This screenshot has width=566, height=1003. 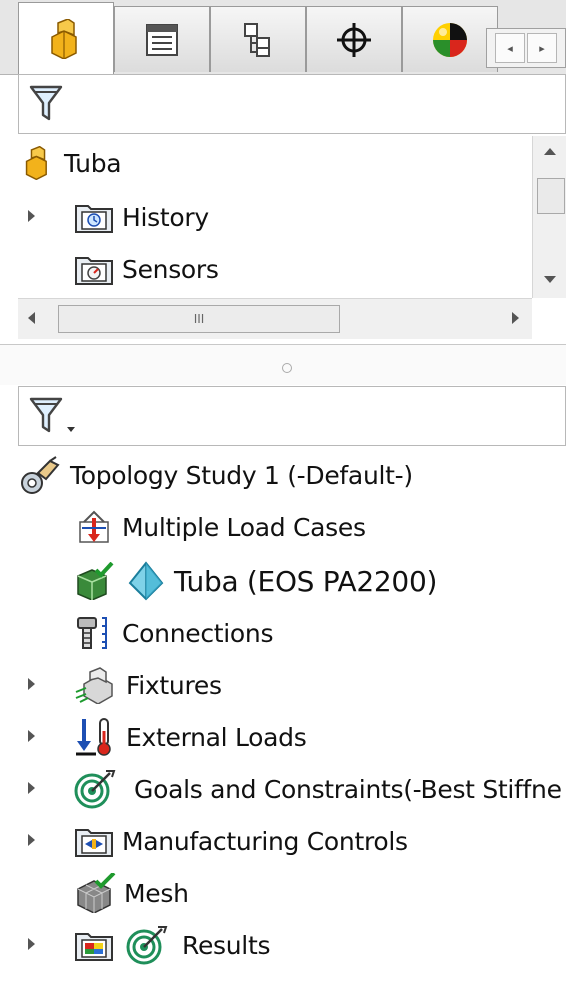 I want to click on dimxpert-tab, so click(x=354, y=39).